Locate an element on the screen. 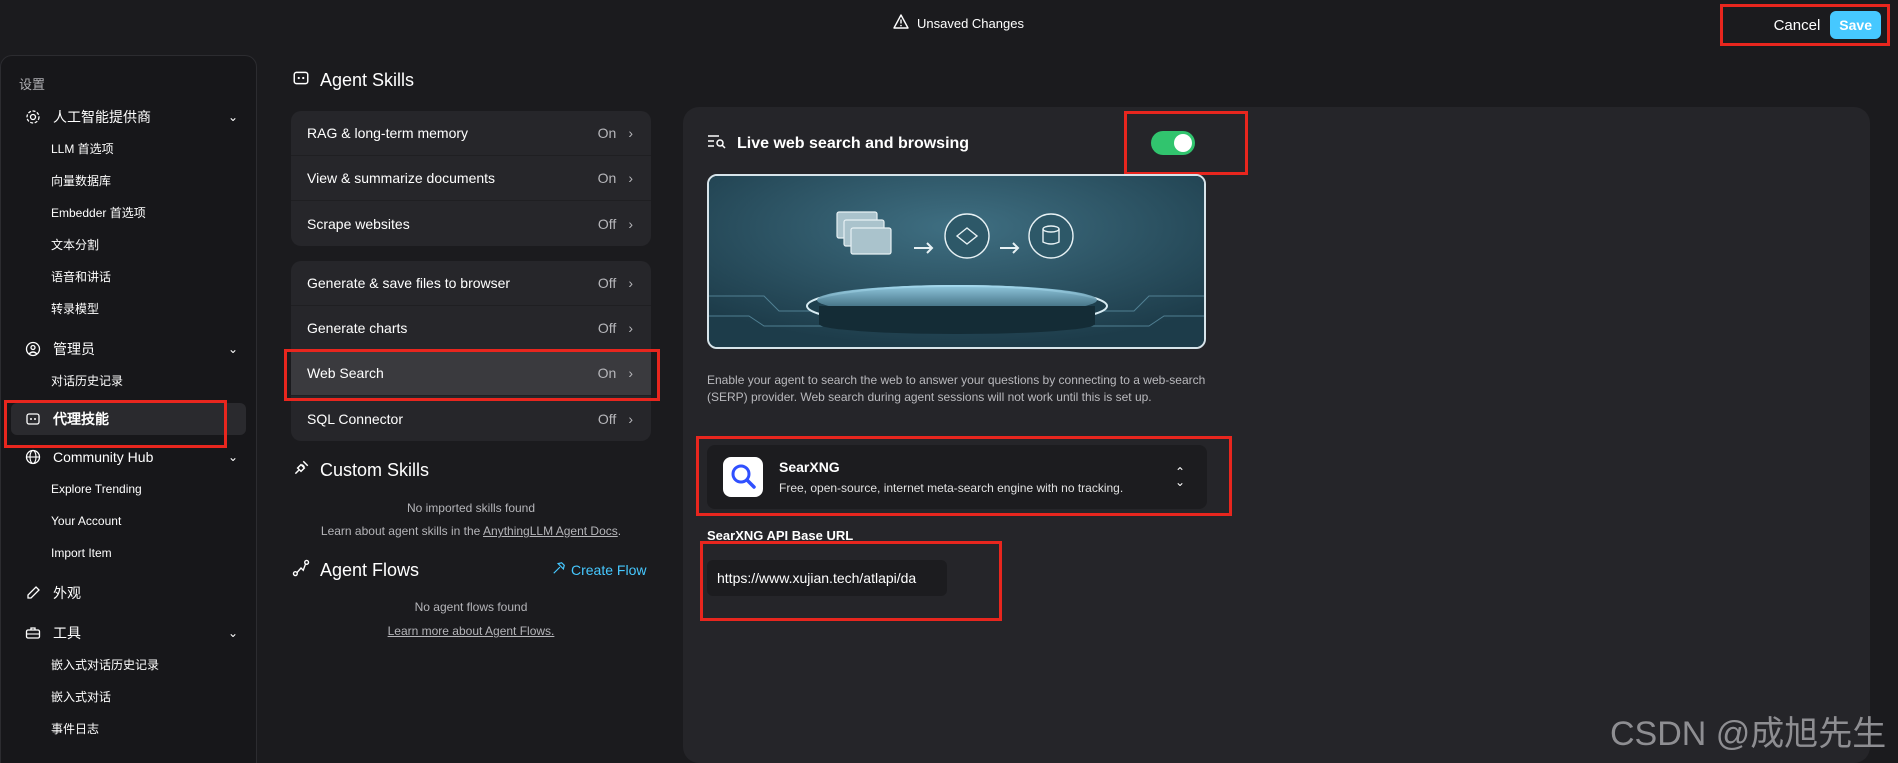 This screenshot has height=763, width=1898. skill-row-rag: RAG & long-term memory On › is located at coordinates (471, 133).